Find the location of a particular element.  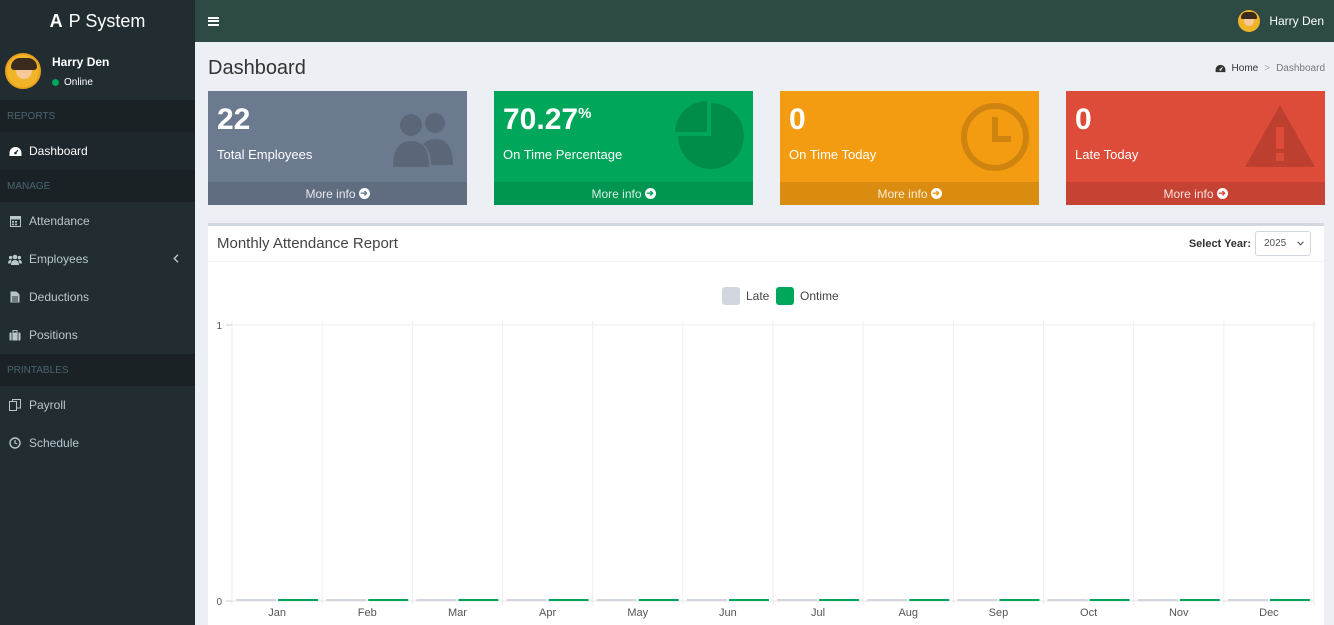

sidebar-item-positions: Positions is located at coordinates (97, 335).